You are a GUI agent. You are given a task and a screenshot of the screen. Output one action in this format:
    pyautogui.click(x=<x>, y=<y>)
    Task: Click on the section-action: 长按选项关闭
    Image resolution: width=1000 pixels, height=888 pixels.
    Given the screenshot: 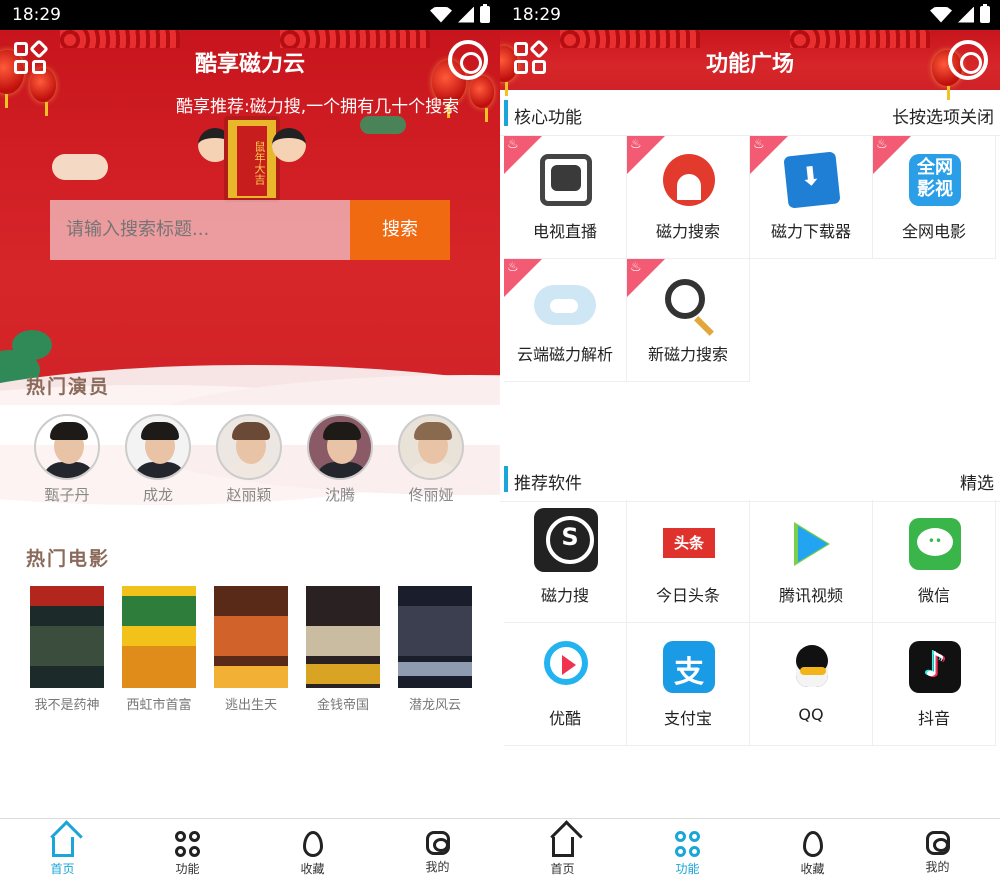 What is the action you would take?
    pyautogui.click(x=943, y=115)
    